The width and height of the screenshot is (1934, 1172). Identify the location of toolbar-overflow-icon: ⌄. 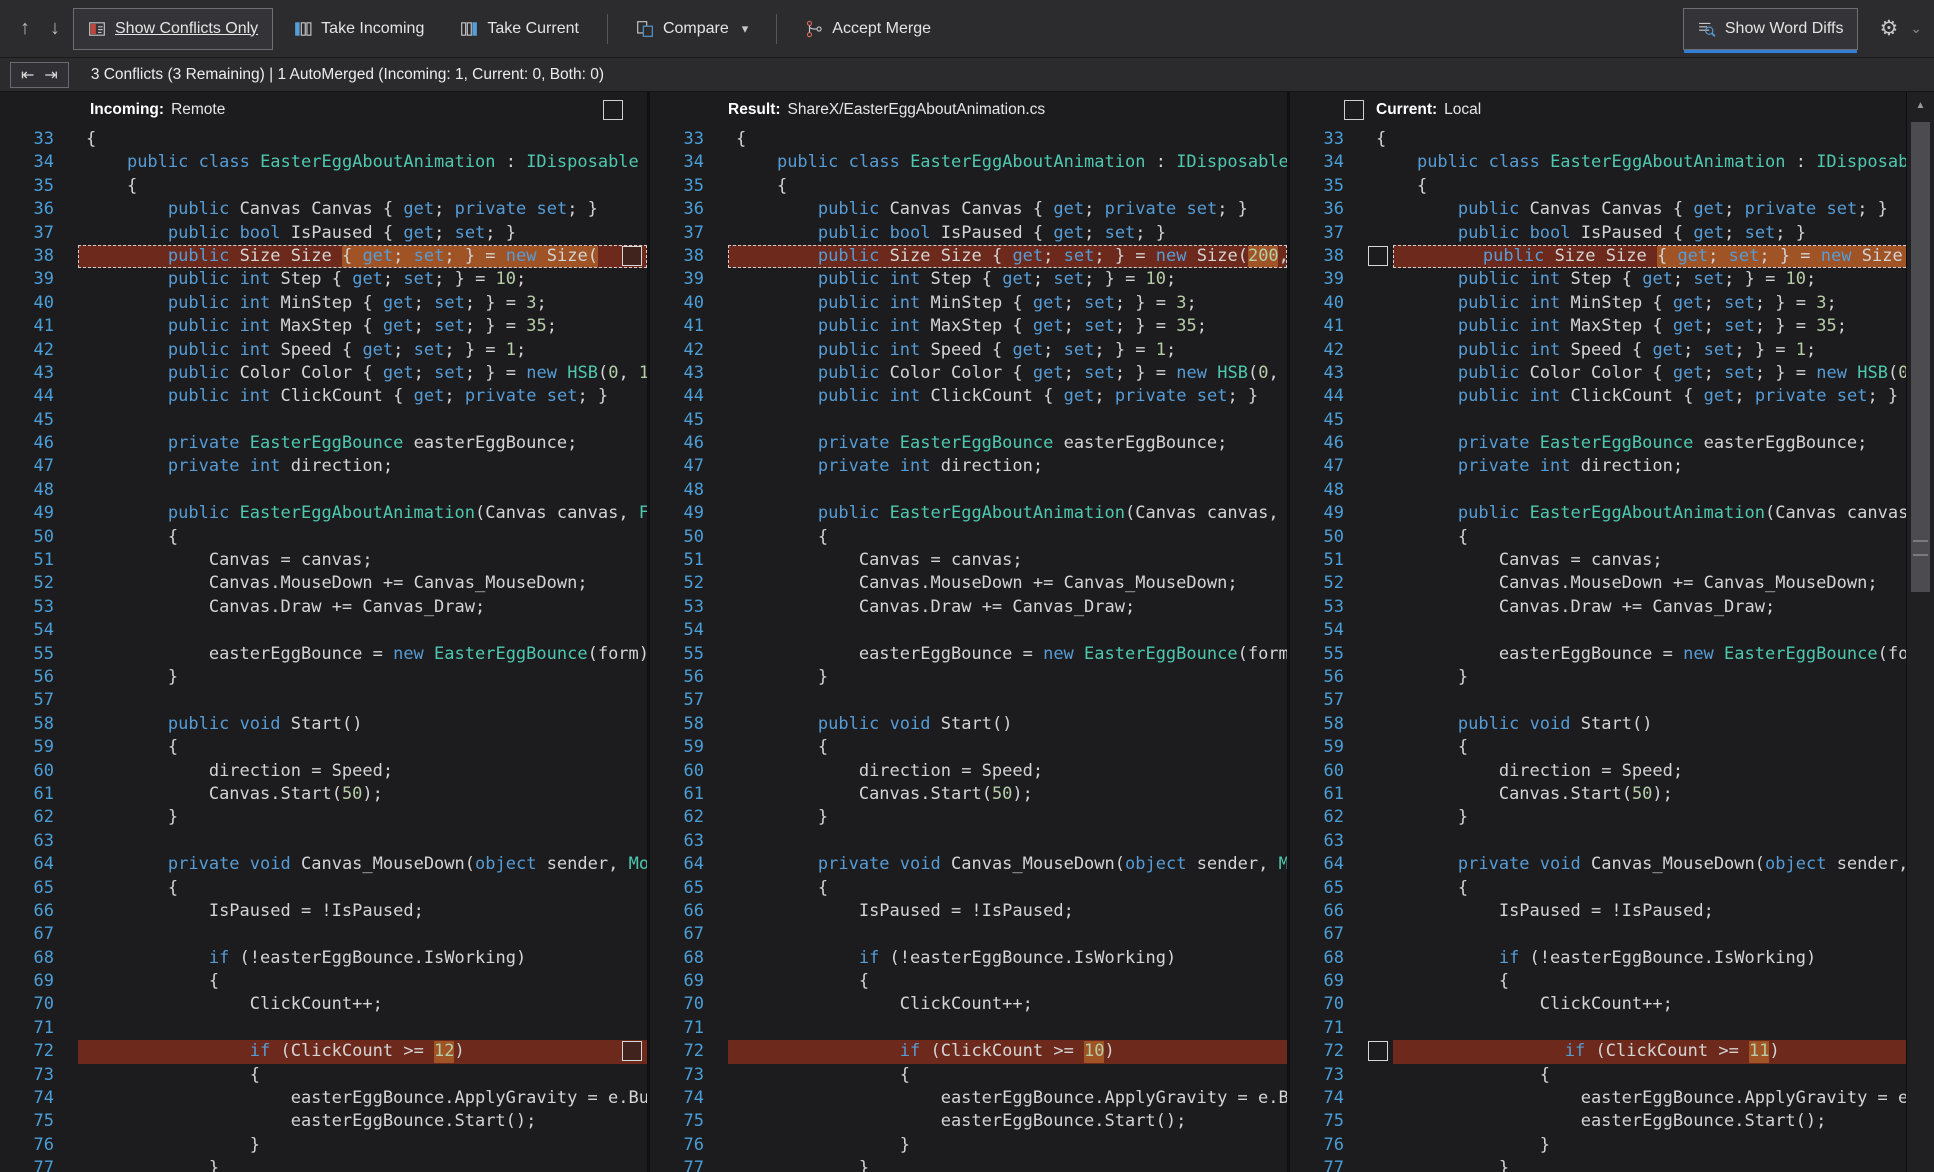
(1916, 28).